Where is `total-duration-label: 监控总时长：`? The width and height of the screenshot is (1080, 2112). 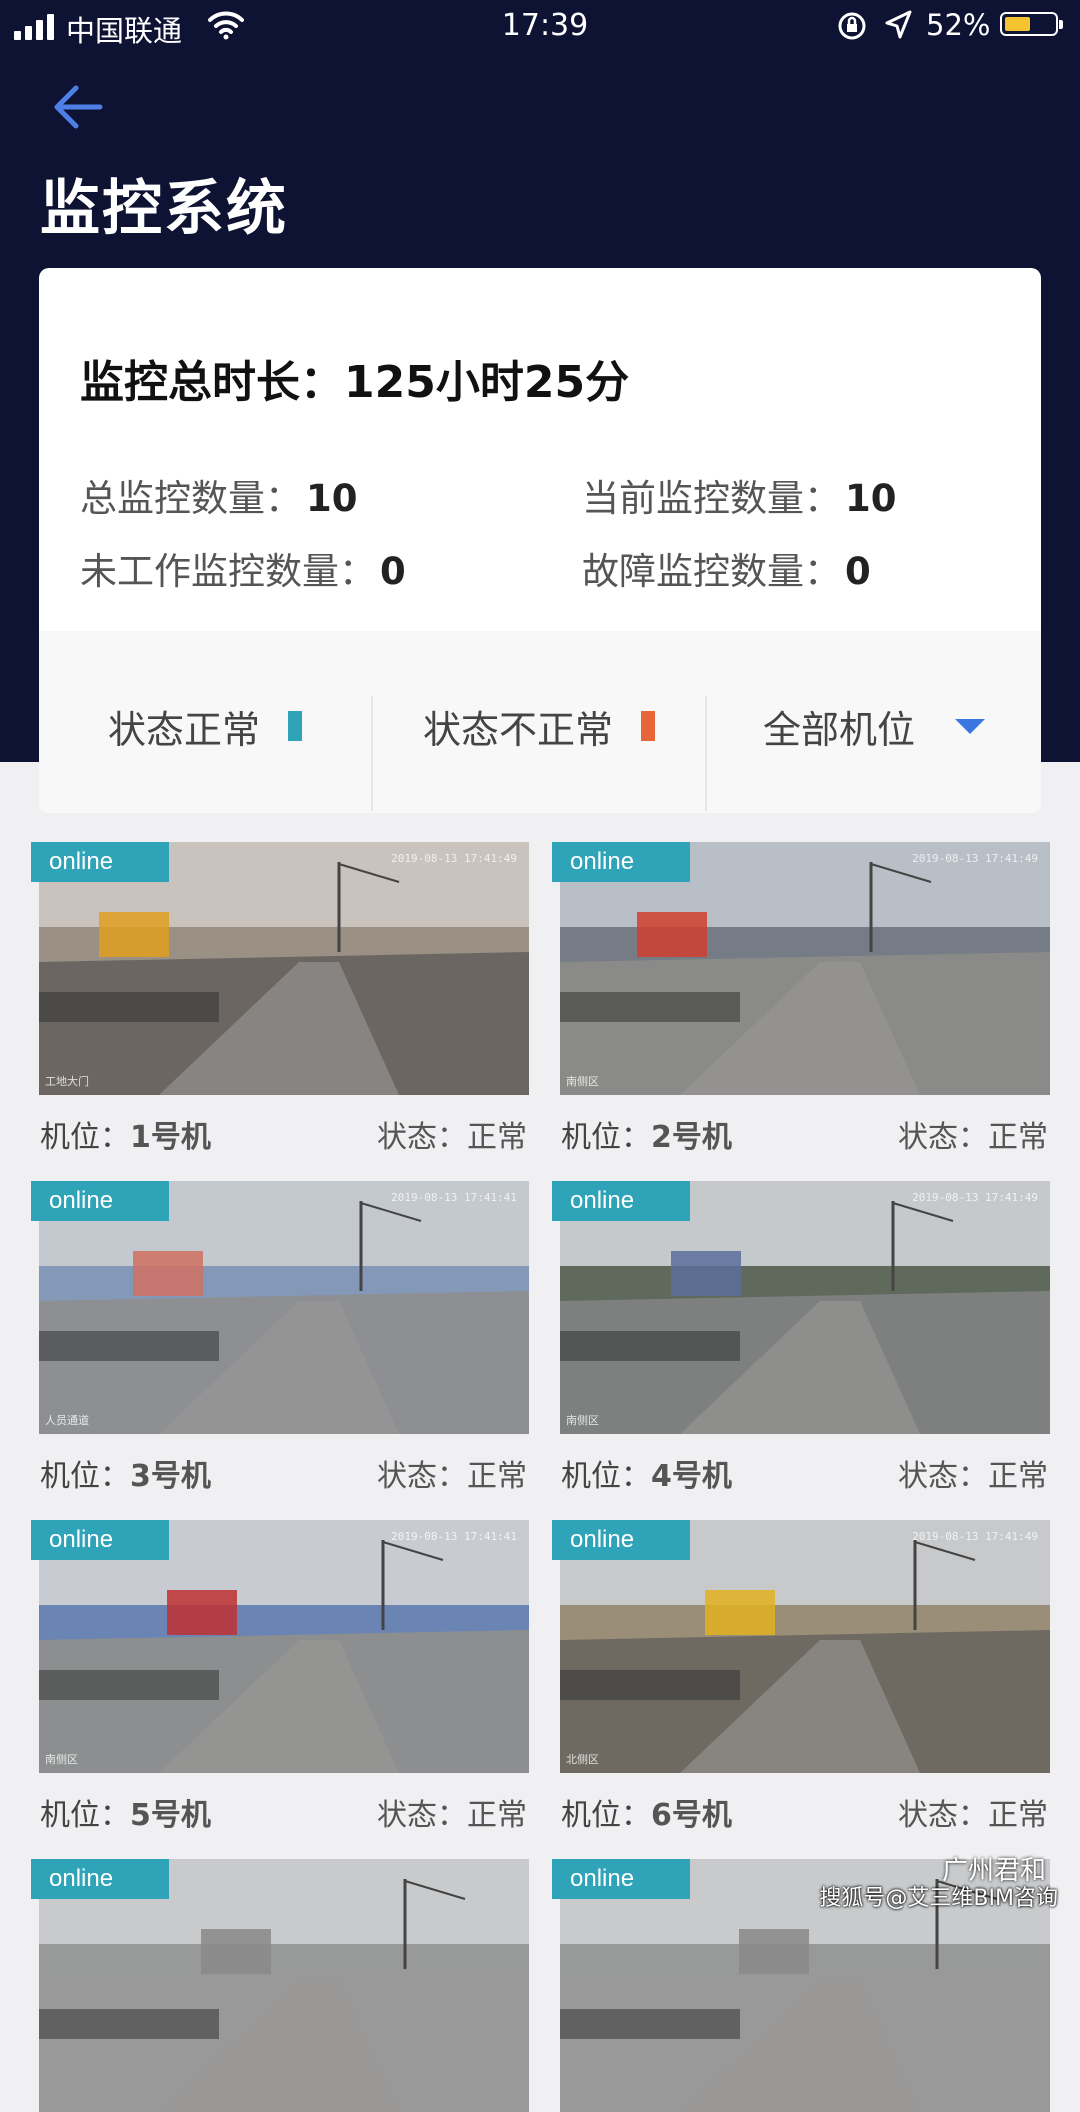
total-duration-label: 监控总时长： is located at coordinates (212, 382).